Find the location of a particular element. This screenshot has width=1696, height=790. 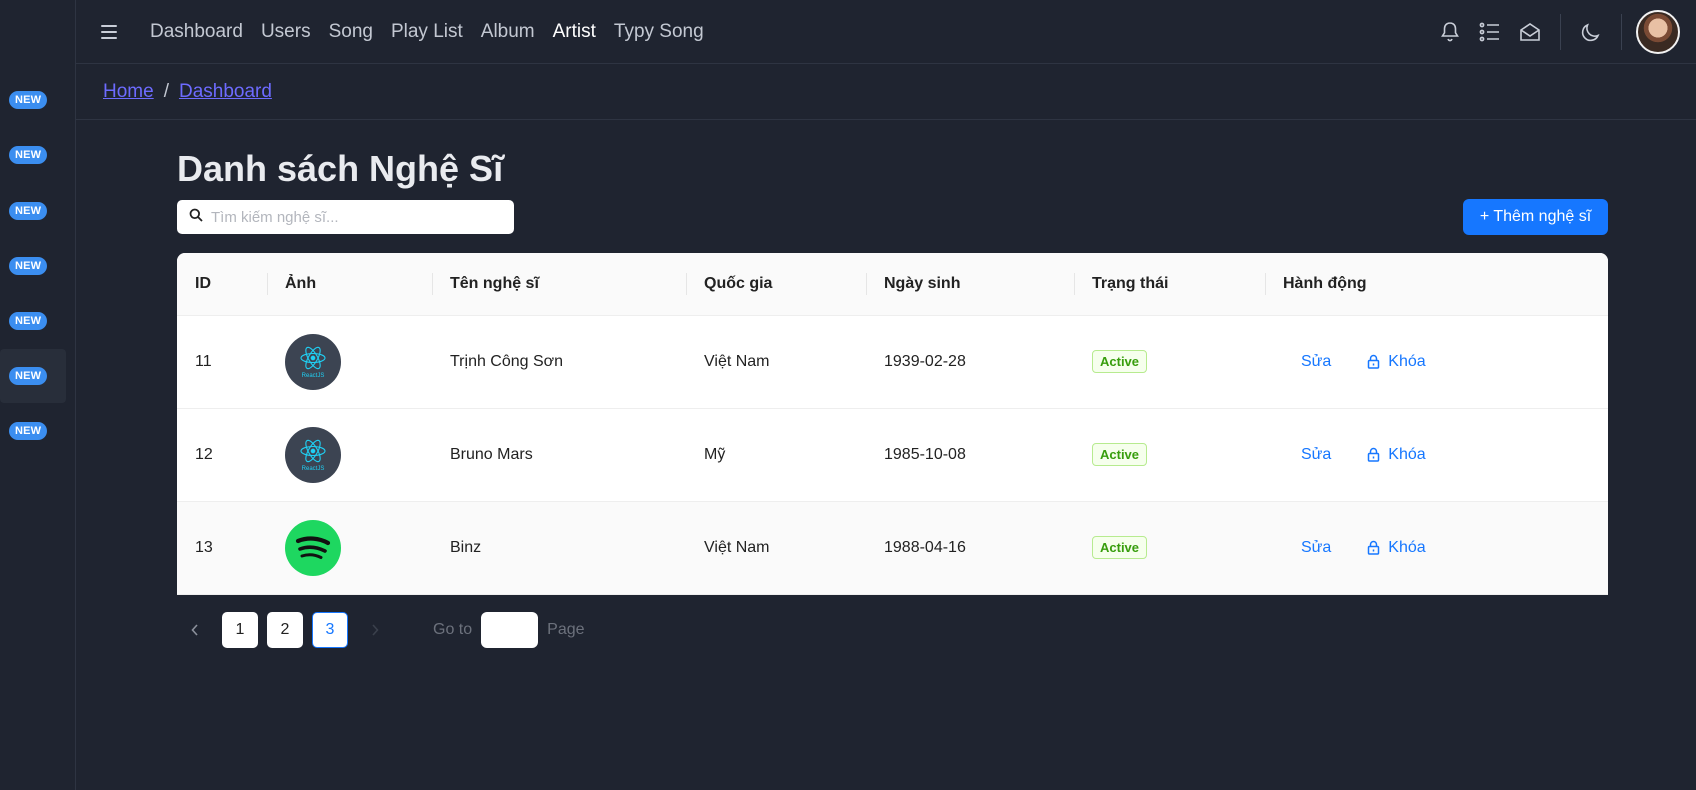

bell-icon is located at coordinates (1450, 32).